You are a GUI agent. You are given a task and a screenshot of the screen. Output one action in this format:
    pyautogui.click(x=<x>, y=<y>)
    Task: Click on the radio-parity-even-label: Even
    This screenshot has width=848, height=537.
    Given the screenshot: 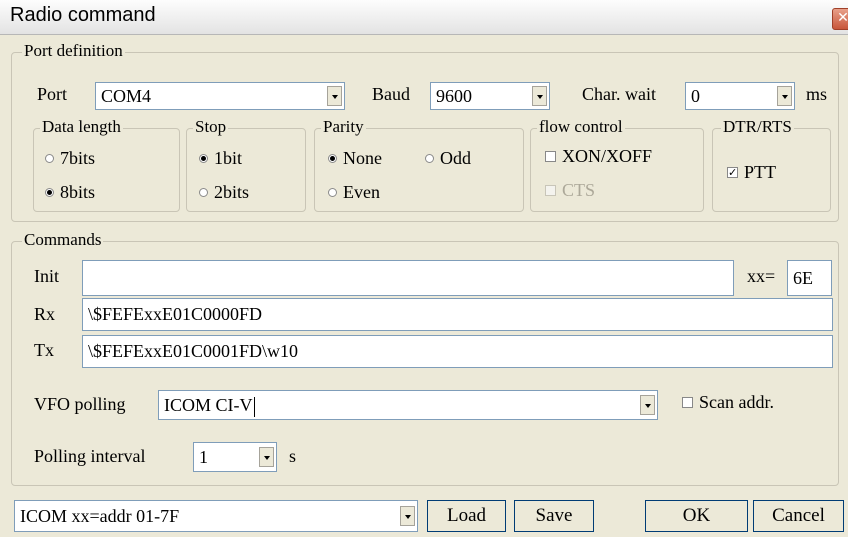 What is the action you would take?
    pyautogui.click(x=361, y=192)
    